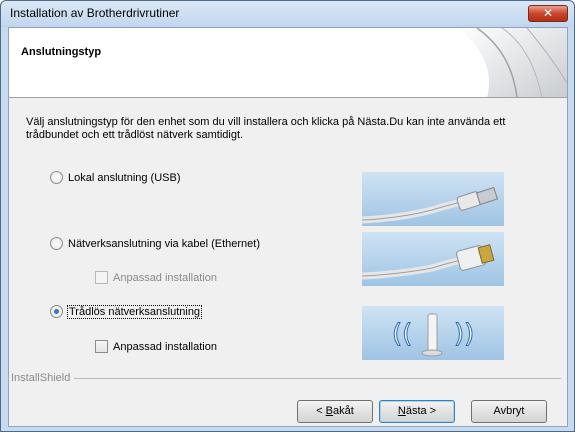 This screenshot has width=575, height=432. Describe the element at coordinates (134, 311) in the screenshot. I see `wireless-option-label: Trådlös nätverksanslutning` at that location.